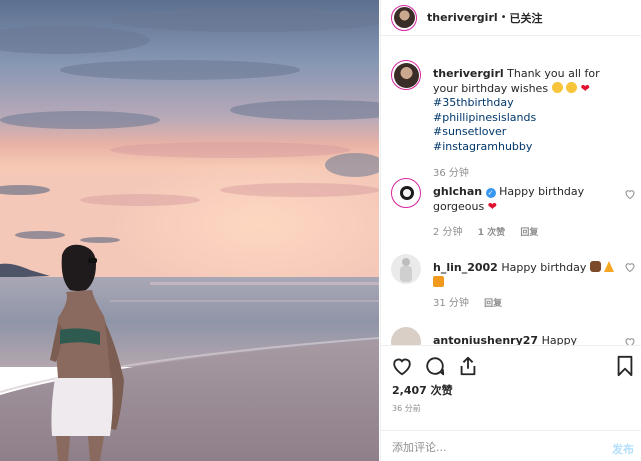 The image size is (641, 461). What do you see at coordinates (404, 17) in the screenshot?
I see `author-avatar` at bounding box center [404, 17].